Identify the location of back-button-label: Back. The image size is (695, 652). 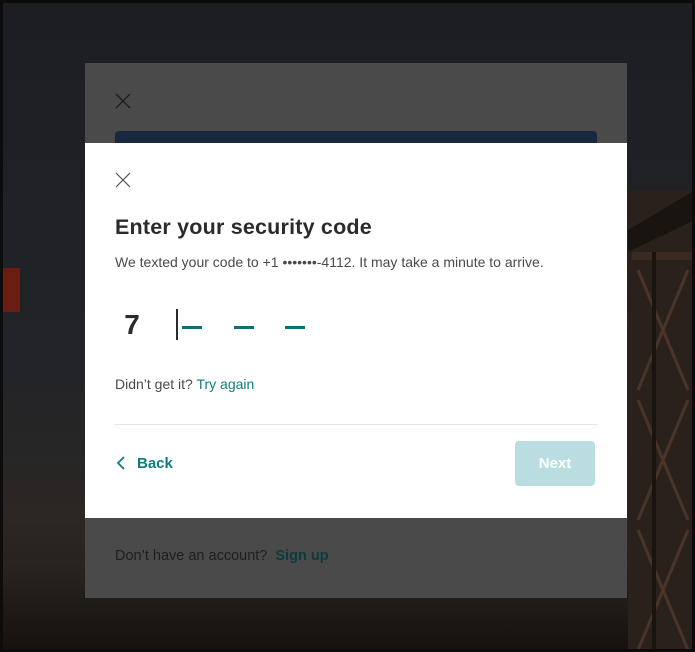
(155, 463).